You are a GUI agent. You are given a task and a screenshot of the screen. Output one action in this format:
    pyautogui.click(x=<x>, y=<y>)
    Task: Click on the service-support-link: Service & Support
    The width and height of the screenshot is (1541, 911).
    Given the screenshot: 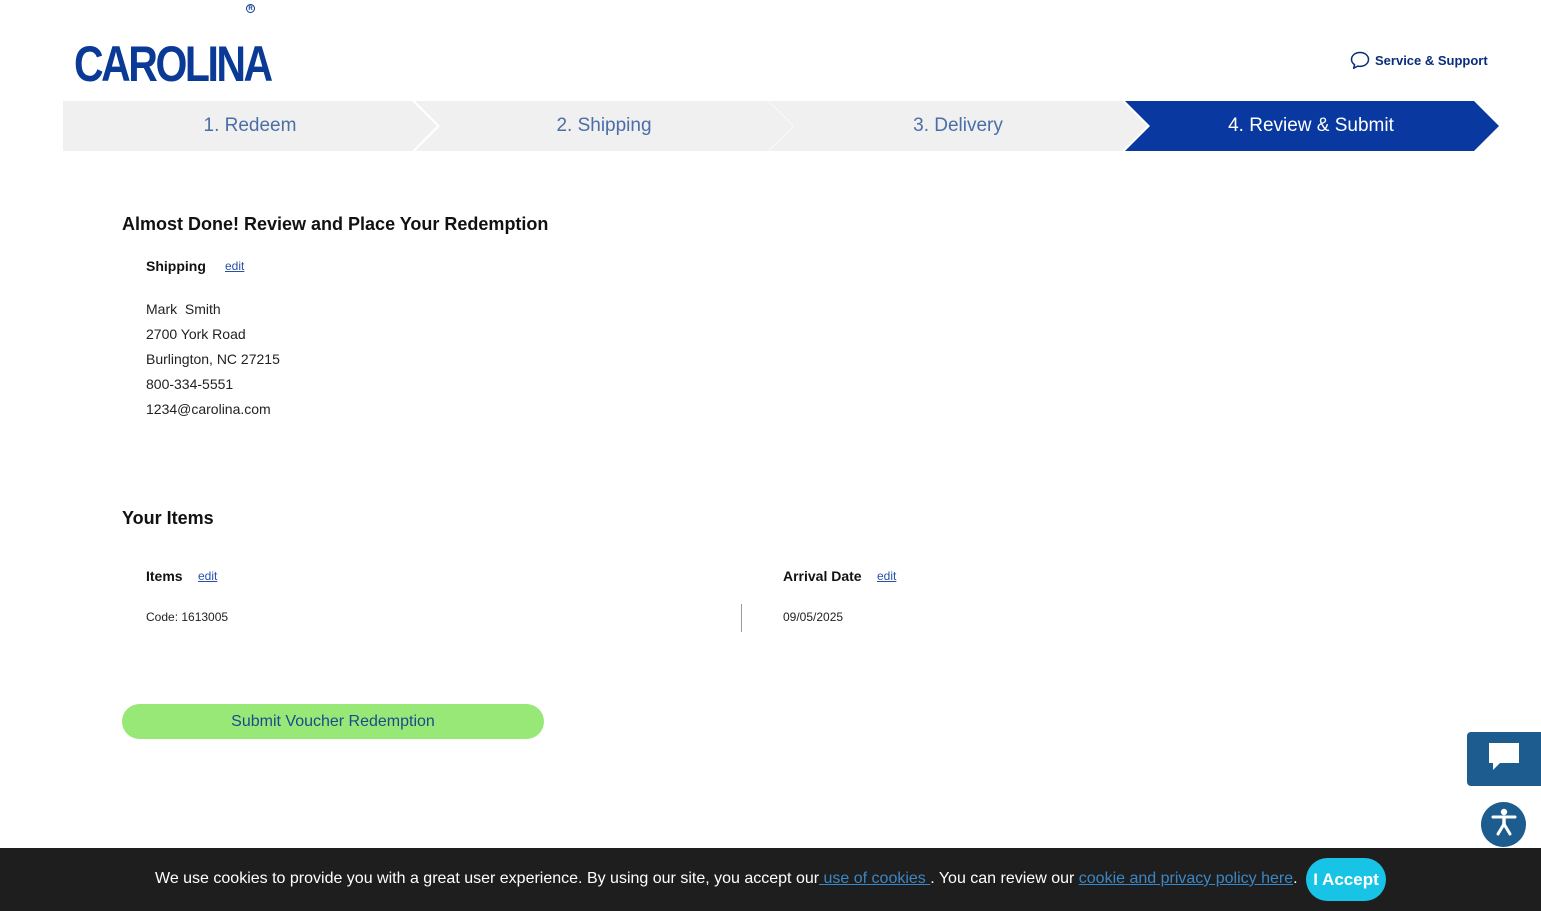 What is the action you would take?
    pyautogui.click(x=1419, y=60)
    